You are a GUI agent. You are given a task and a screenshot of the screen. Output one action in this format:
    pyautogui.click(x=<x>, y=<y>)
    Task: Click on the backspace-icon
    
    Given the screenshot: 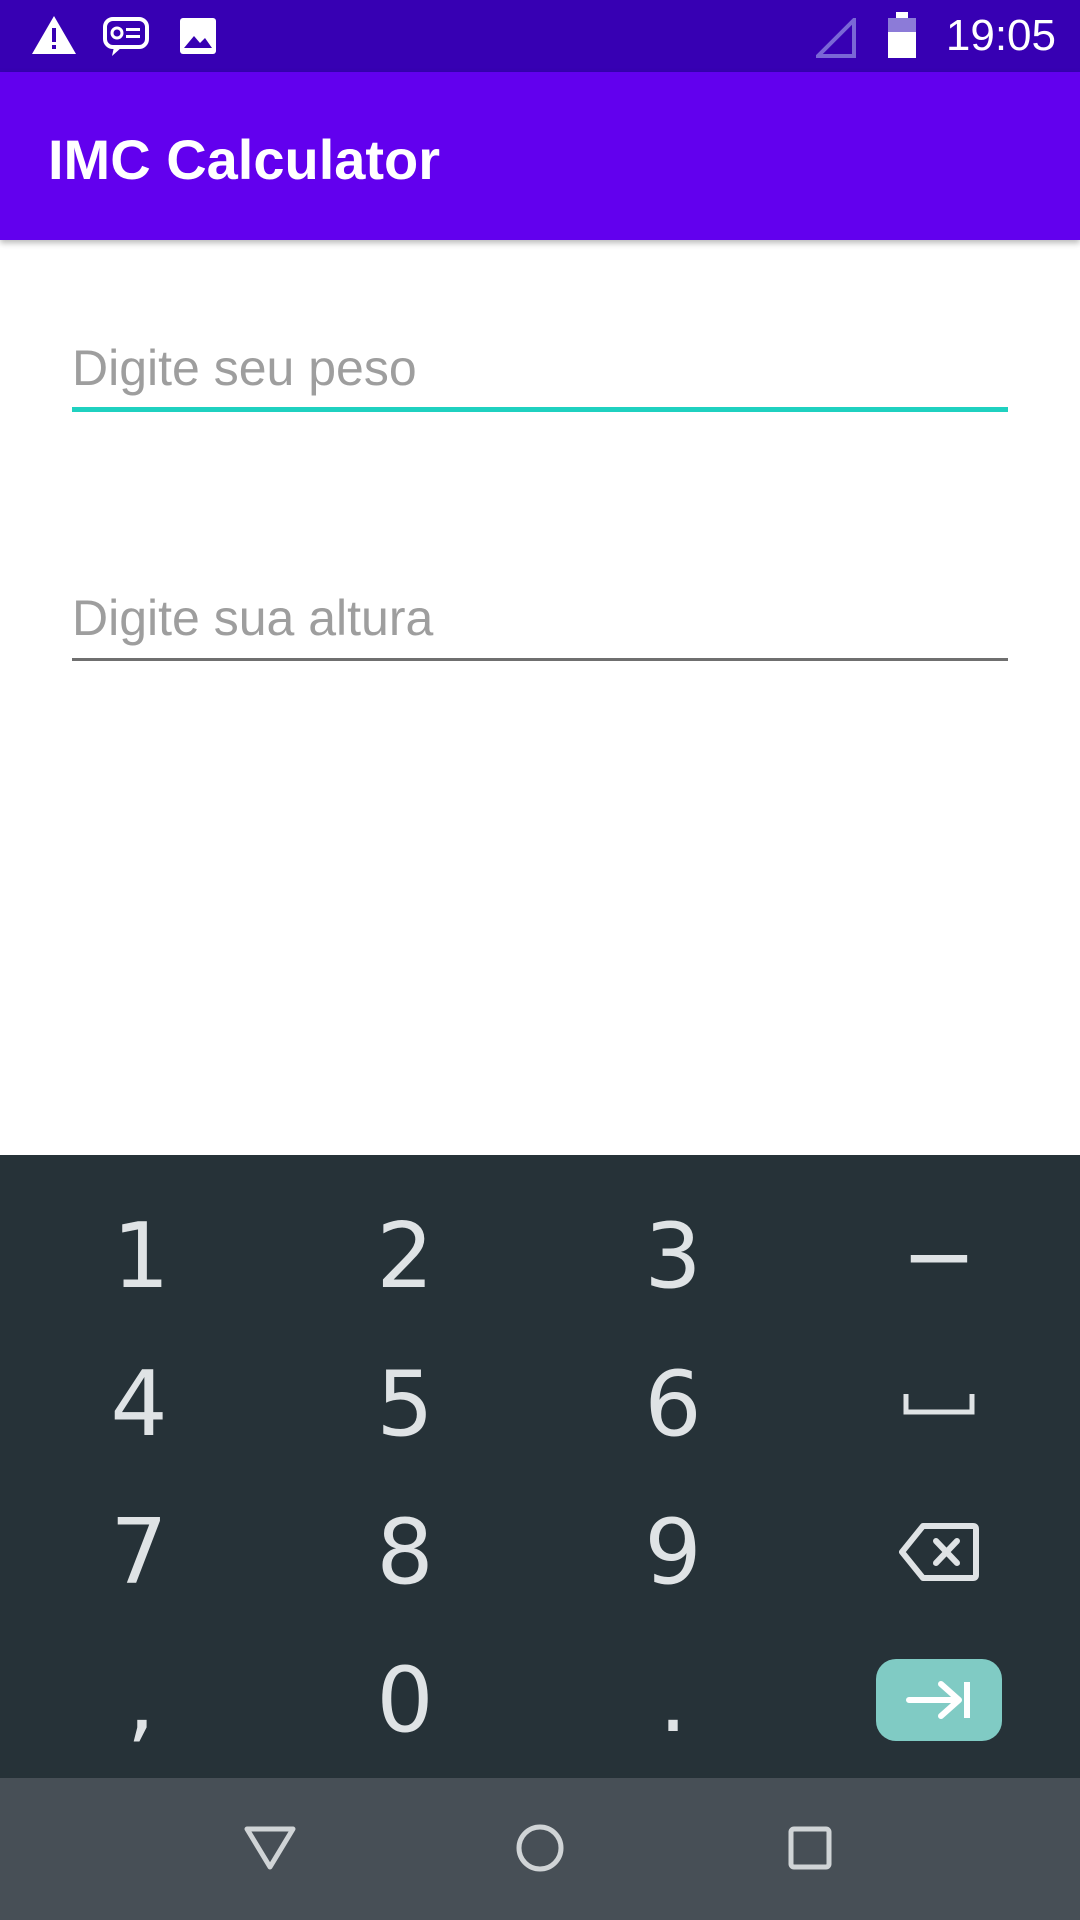 What is the action you would take?
    pyautogui.click(x=939, y=1552)
    